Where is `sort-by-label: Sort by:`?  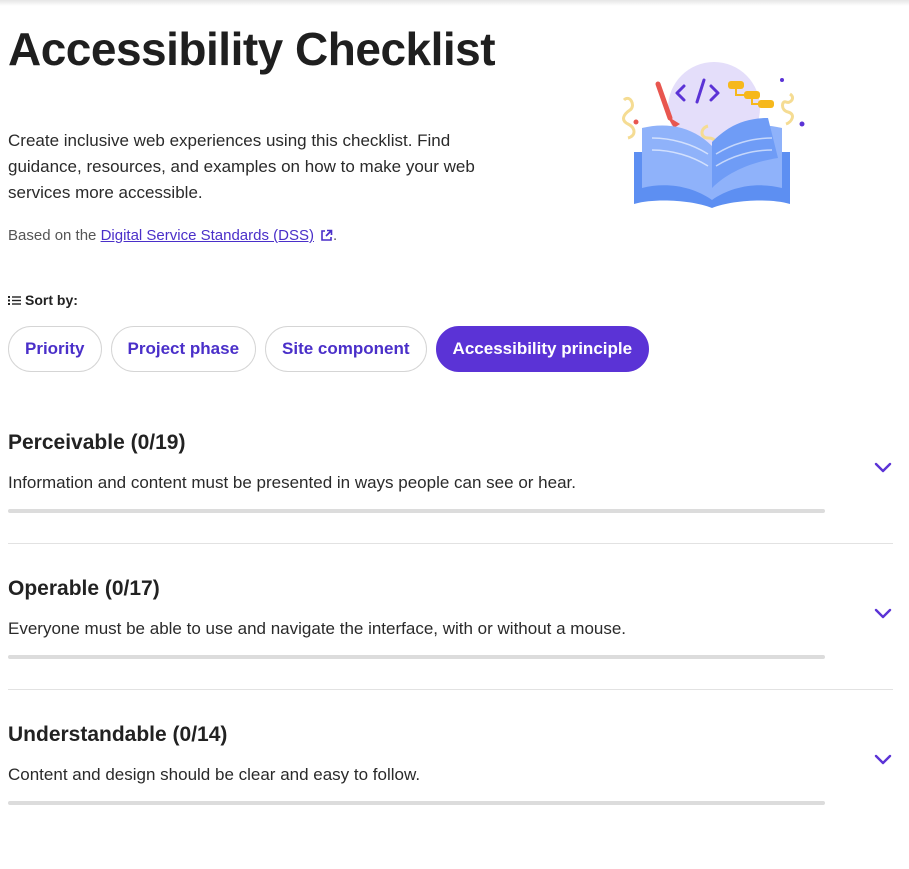
sort-by-label: Sort by: is located at coordinates (43, 300).